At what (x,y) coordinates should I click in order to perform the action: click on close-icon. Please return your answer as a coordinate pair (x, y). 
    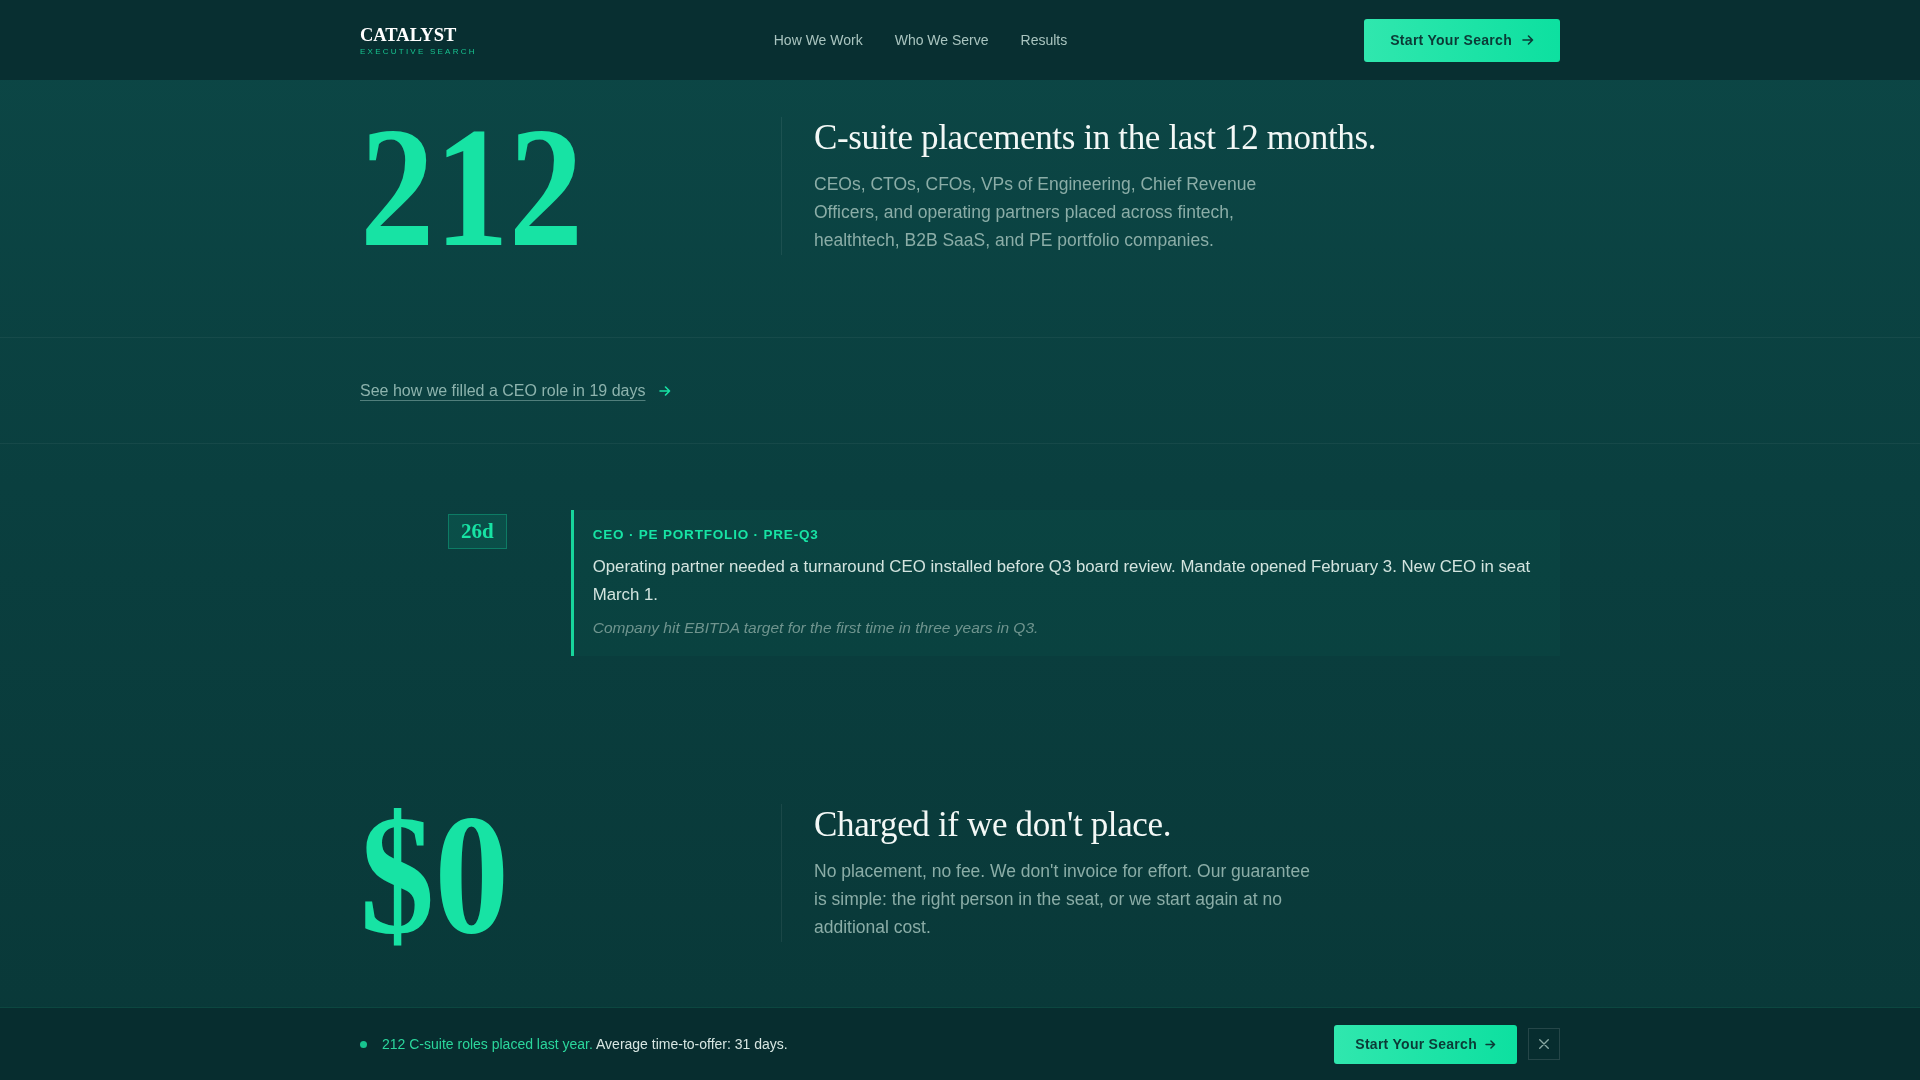
    Looking at the image, I should click on (1544, 1044).